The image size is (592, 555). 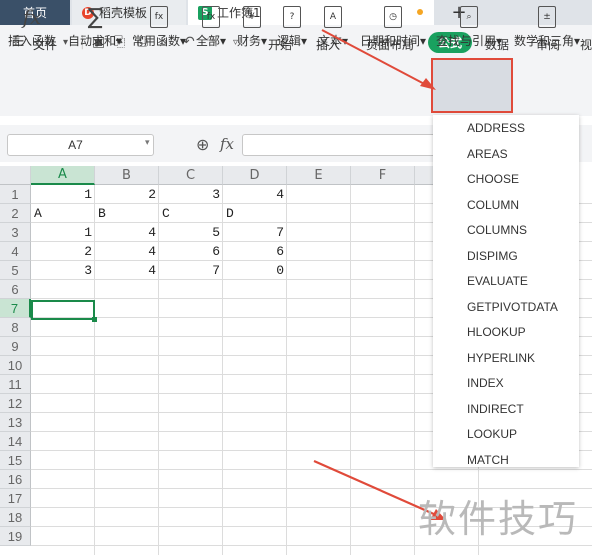 What do you see at coordinates (428, 84) in the screenshot?
I see `arrowhead-top` at bounding box center [428, 84].